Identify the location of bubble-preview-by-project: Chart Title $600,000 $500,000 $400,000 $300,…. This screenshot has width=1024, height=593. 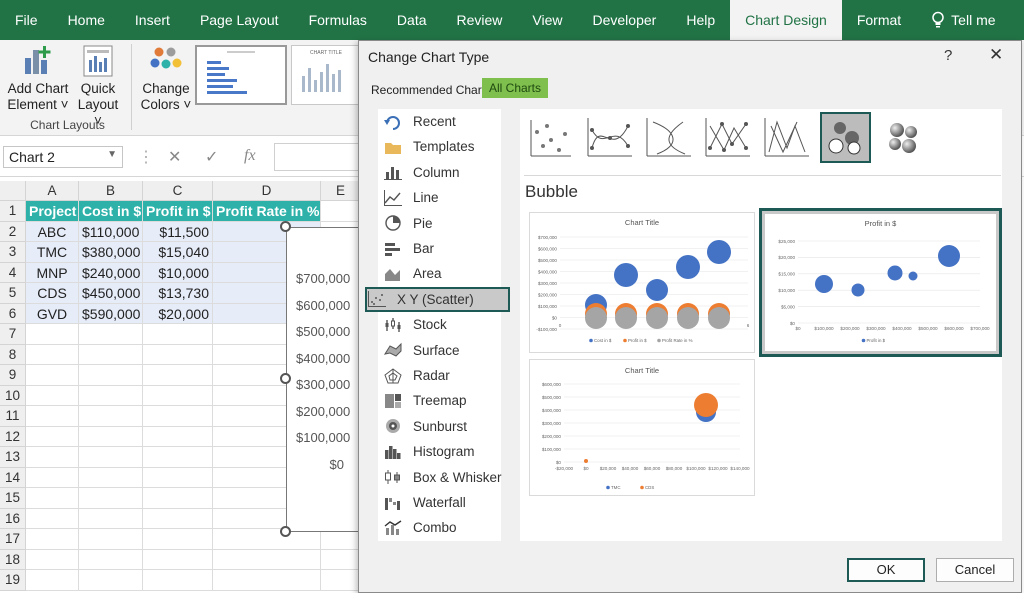
(642, 427).